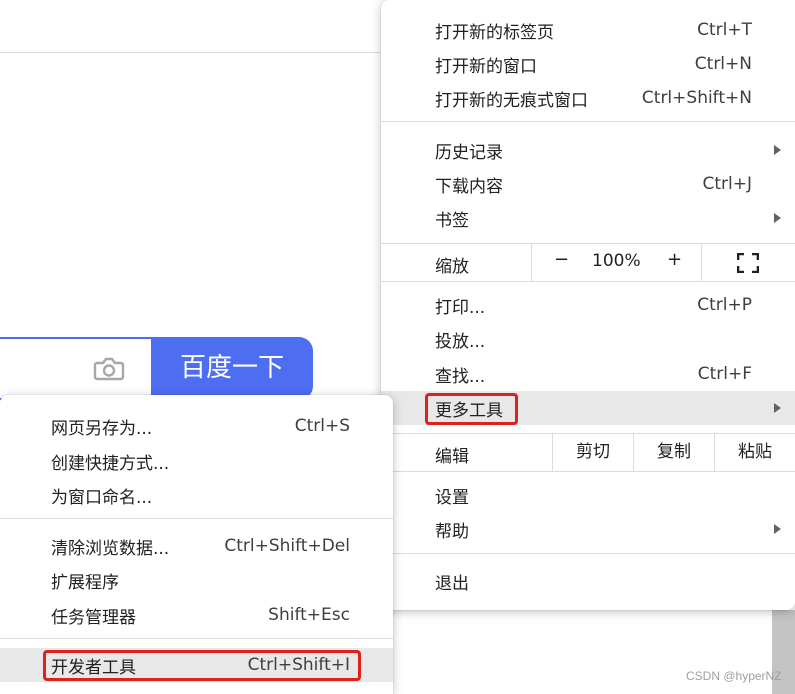 This screenshot has width=795, height=694. I want to click on edit-label: 编辑, so click(452, 457).